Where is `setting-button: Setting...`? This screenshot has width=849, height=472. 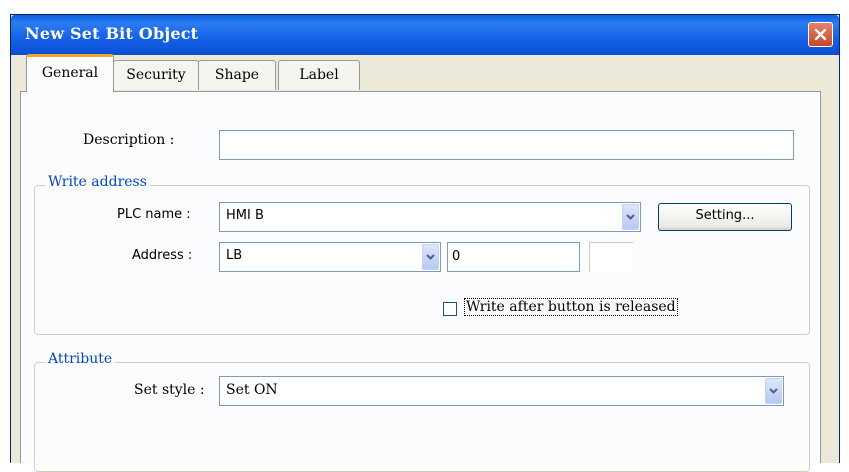
setting-button: Setting... is located at coordinates (725, 217).